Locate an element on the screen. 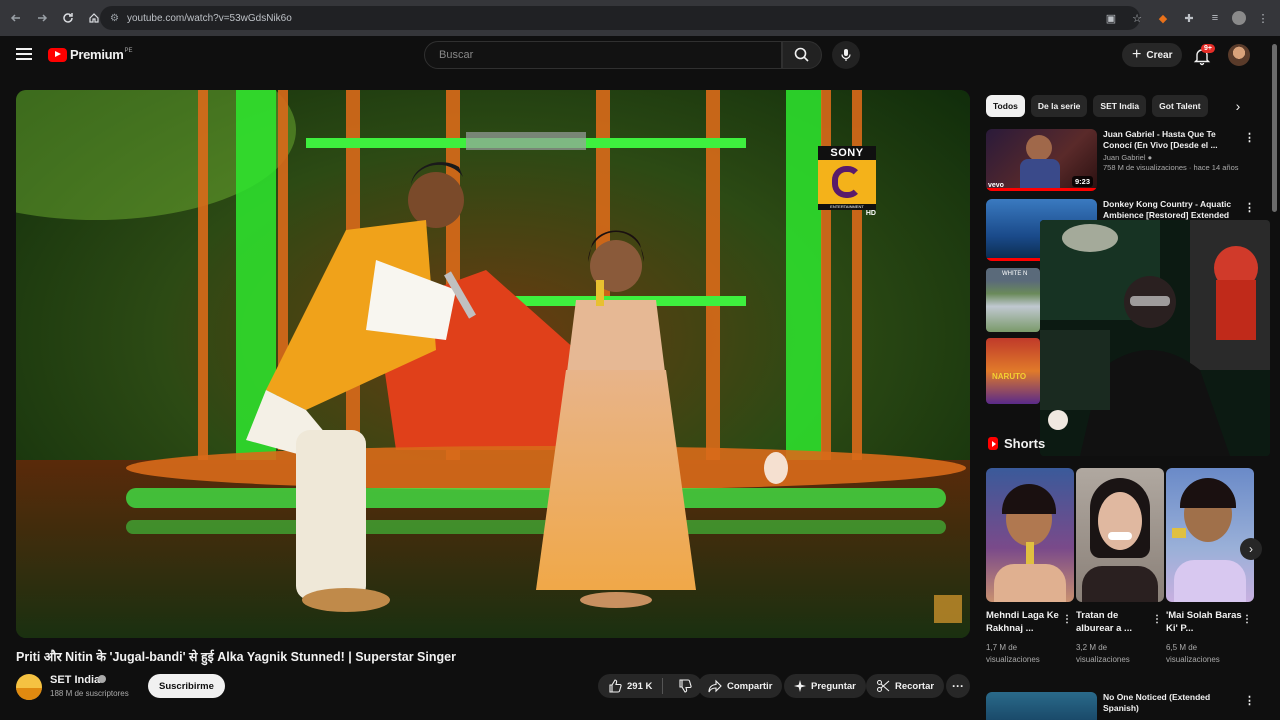 The width and height of the screenshot is (1280, 720). search-button is located at coordinates (802, 55).